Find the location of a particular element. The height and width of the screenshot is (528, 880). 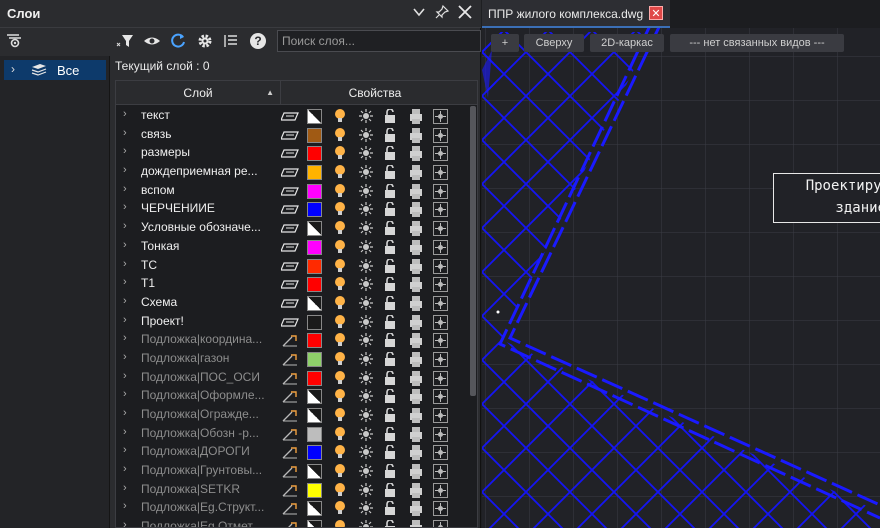

filter-icon is located at coordinates (125, 41).